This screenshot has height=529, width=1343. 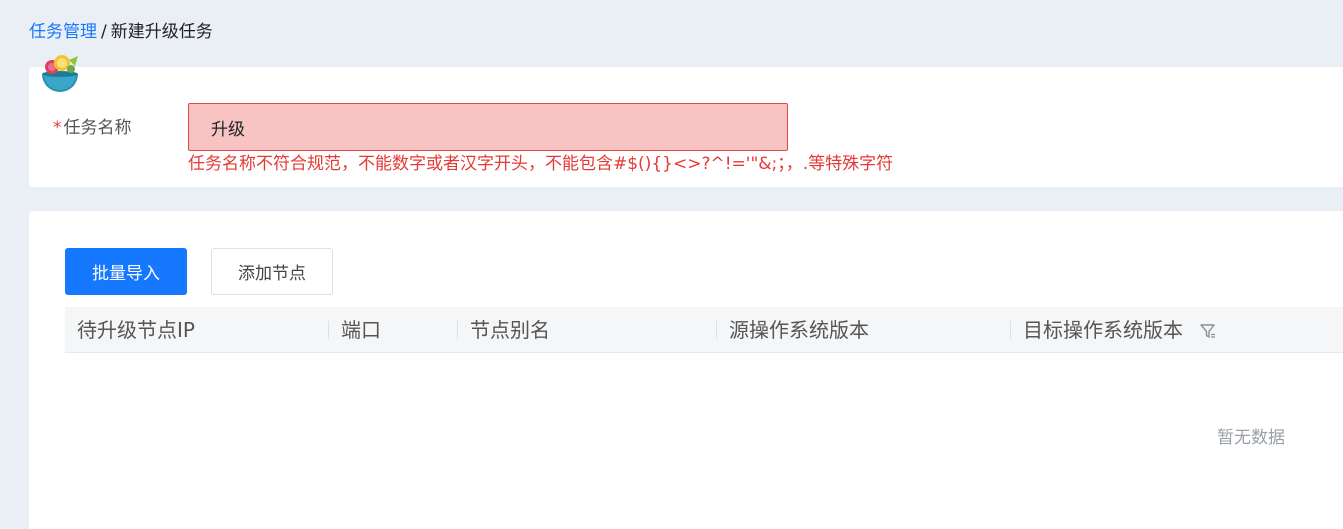 I want to click on add-node-button: 添加节点, so click(x=272, y=271).